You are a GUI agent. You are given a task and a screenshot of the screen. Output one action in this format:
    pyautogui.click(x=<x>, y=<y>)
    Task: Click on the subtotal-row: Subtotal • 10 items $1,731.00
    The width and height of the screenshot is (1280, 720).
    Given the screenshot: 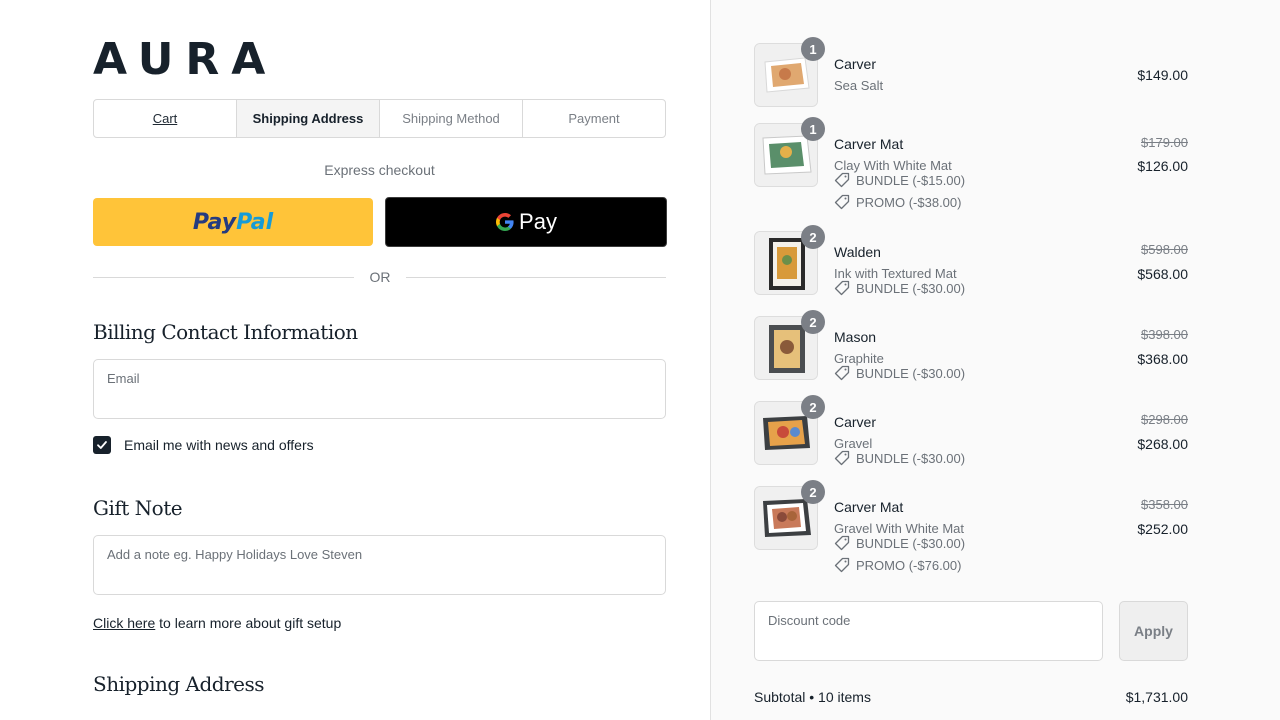 What is the action you would take?
    pyautogui.click(x=971, y=697)
    